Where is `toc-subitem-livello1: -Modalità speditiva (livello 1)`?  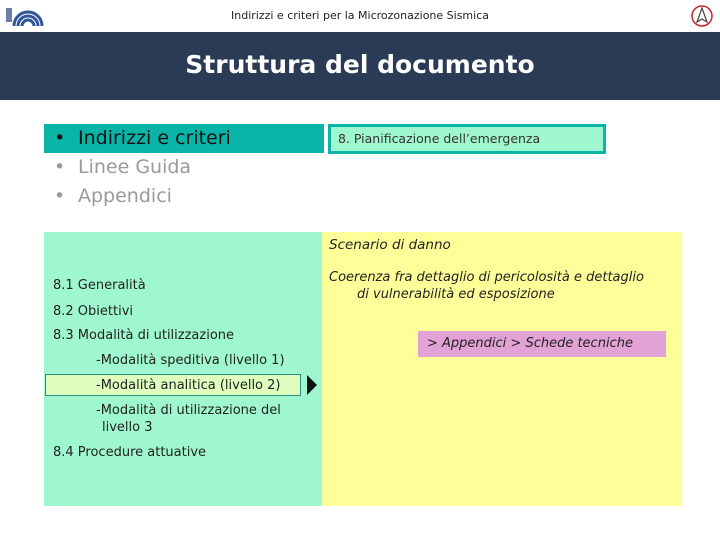 toc-subitem-livello1: -Modalità speditiva (livello 1) is located at coordinates (190, 360).